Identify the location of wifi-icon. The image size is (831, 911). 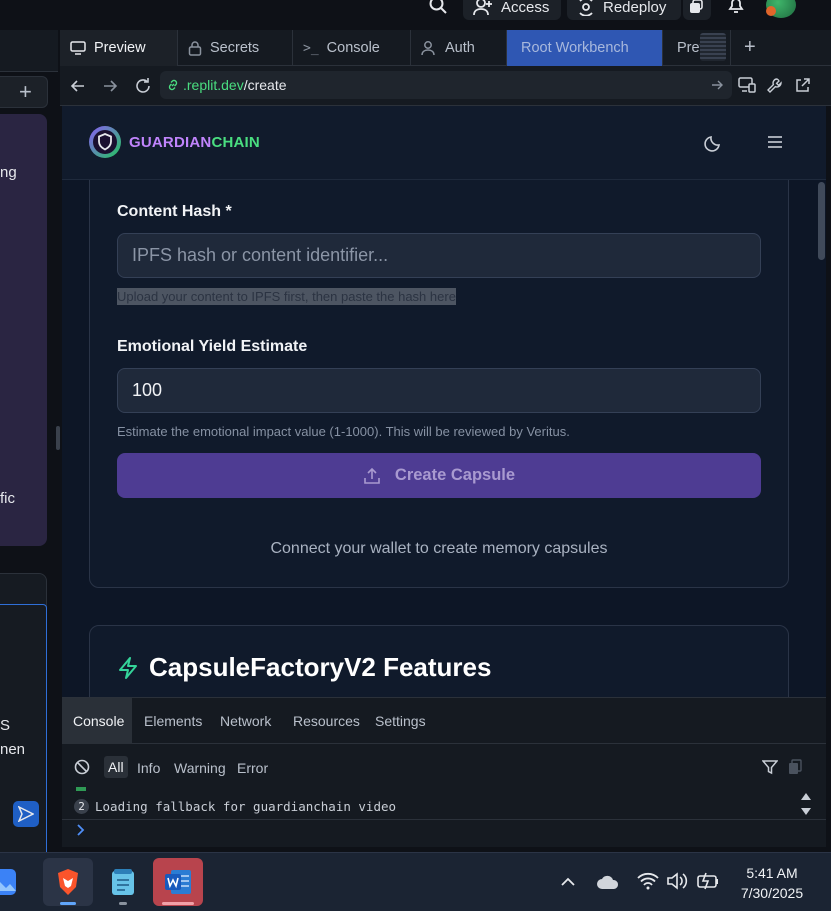
(648, 881).